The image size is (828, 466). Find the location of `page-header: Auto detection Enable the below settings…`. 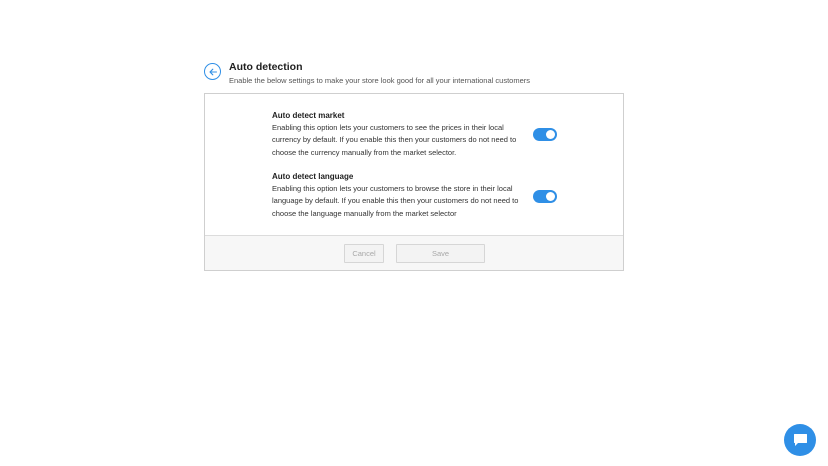

page-header: Auto detection Enable the below settings… is located at coordinates (414, 76).